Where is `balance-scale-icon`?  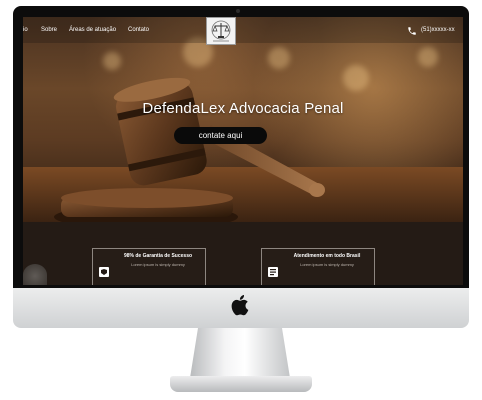
balance-scale-icon is located at coordinates (221, 31).